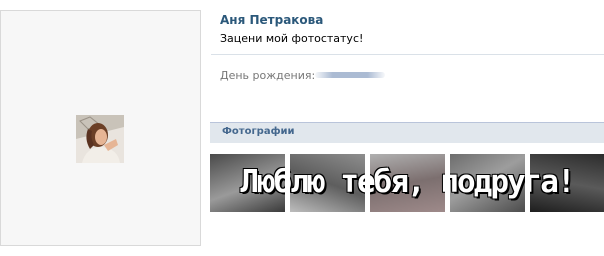 This screenshot has height=256, width=604. I want to click on profile-avatar, so click(100, 139).